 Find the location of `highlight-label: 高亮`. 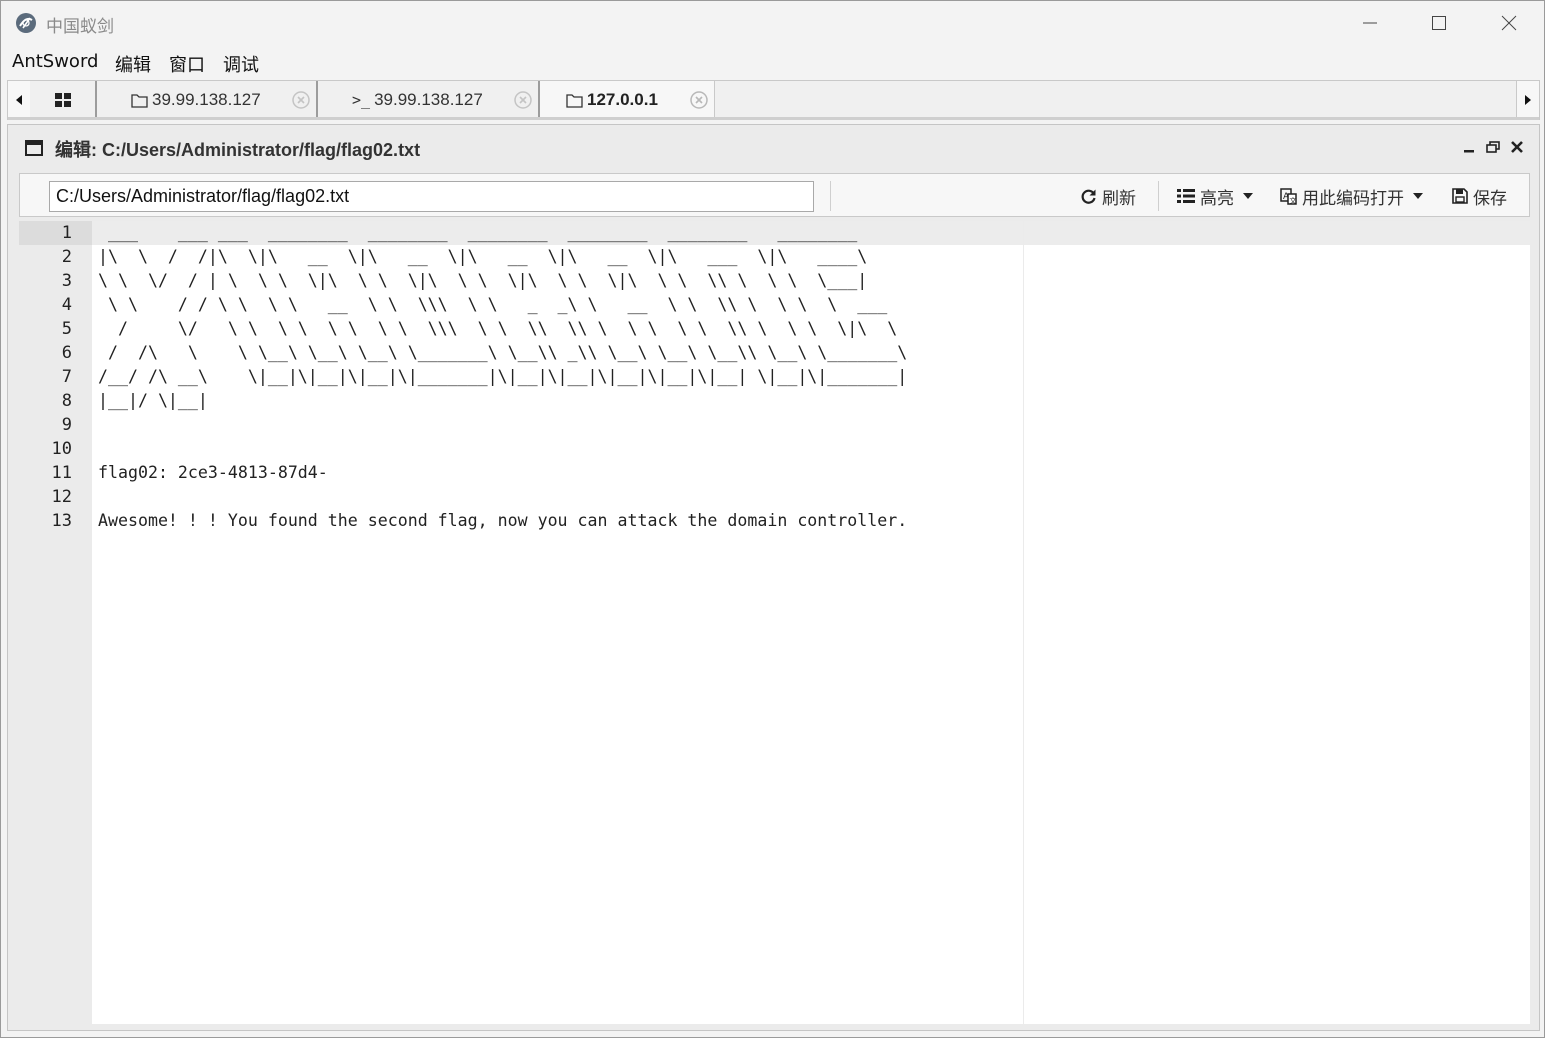

highlight-label: 高亮 is located at coordinates (1217, 198).